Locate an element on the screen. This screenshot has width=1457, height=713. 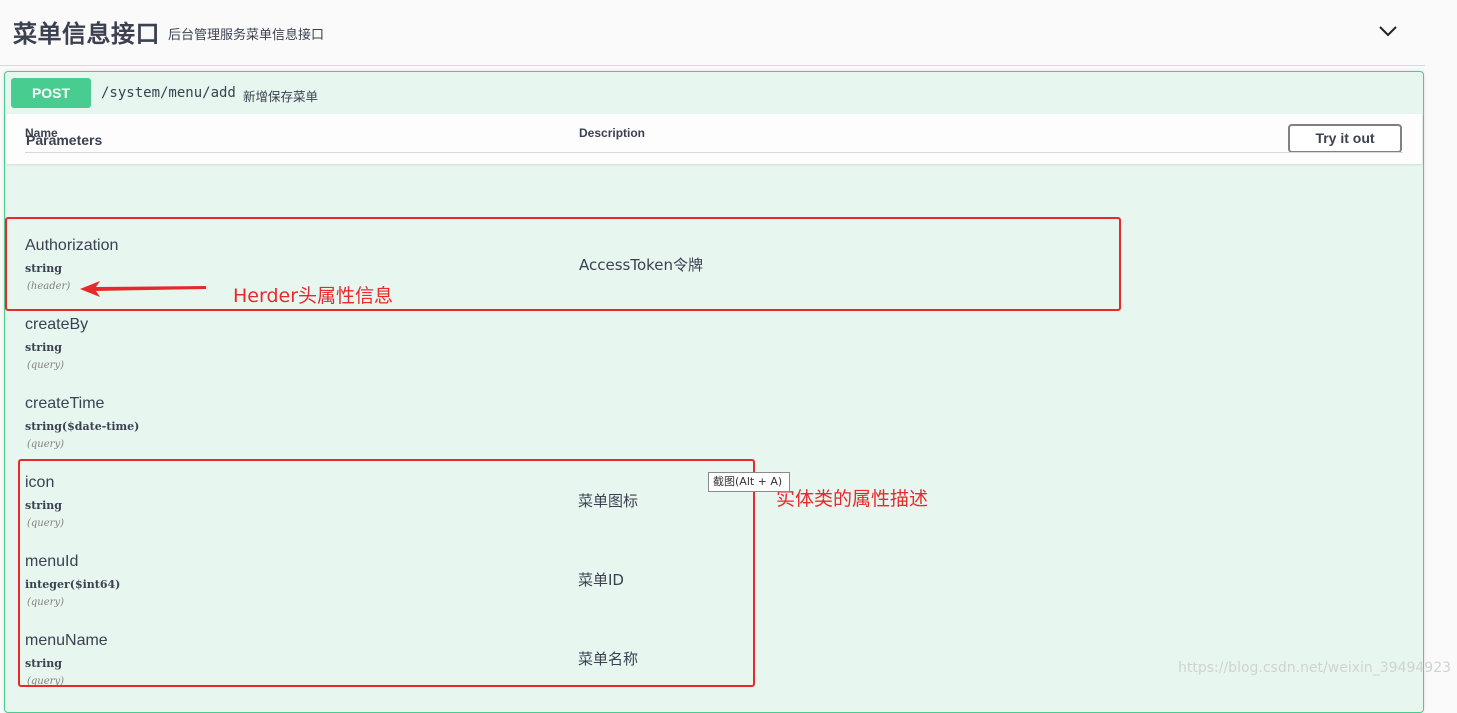
try-it-out-button: Try it out is located at coordinates (1345, 138).